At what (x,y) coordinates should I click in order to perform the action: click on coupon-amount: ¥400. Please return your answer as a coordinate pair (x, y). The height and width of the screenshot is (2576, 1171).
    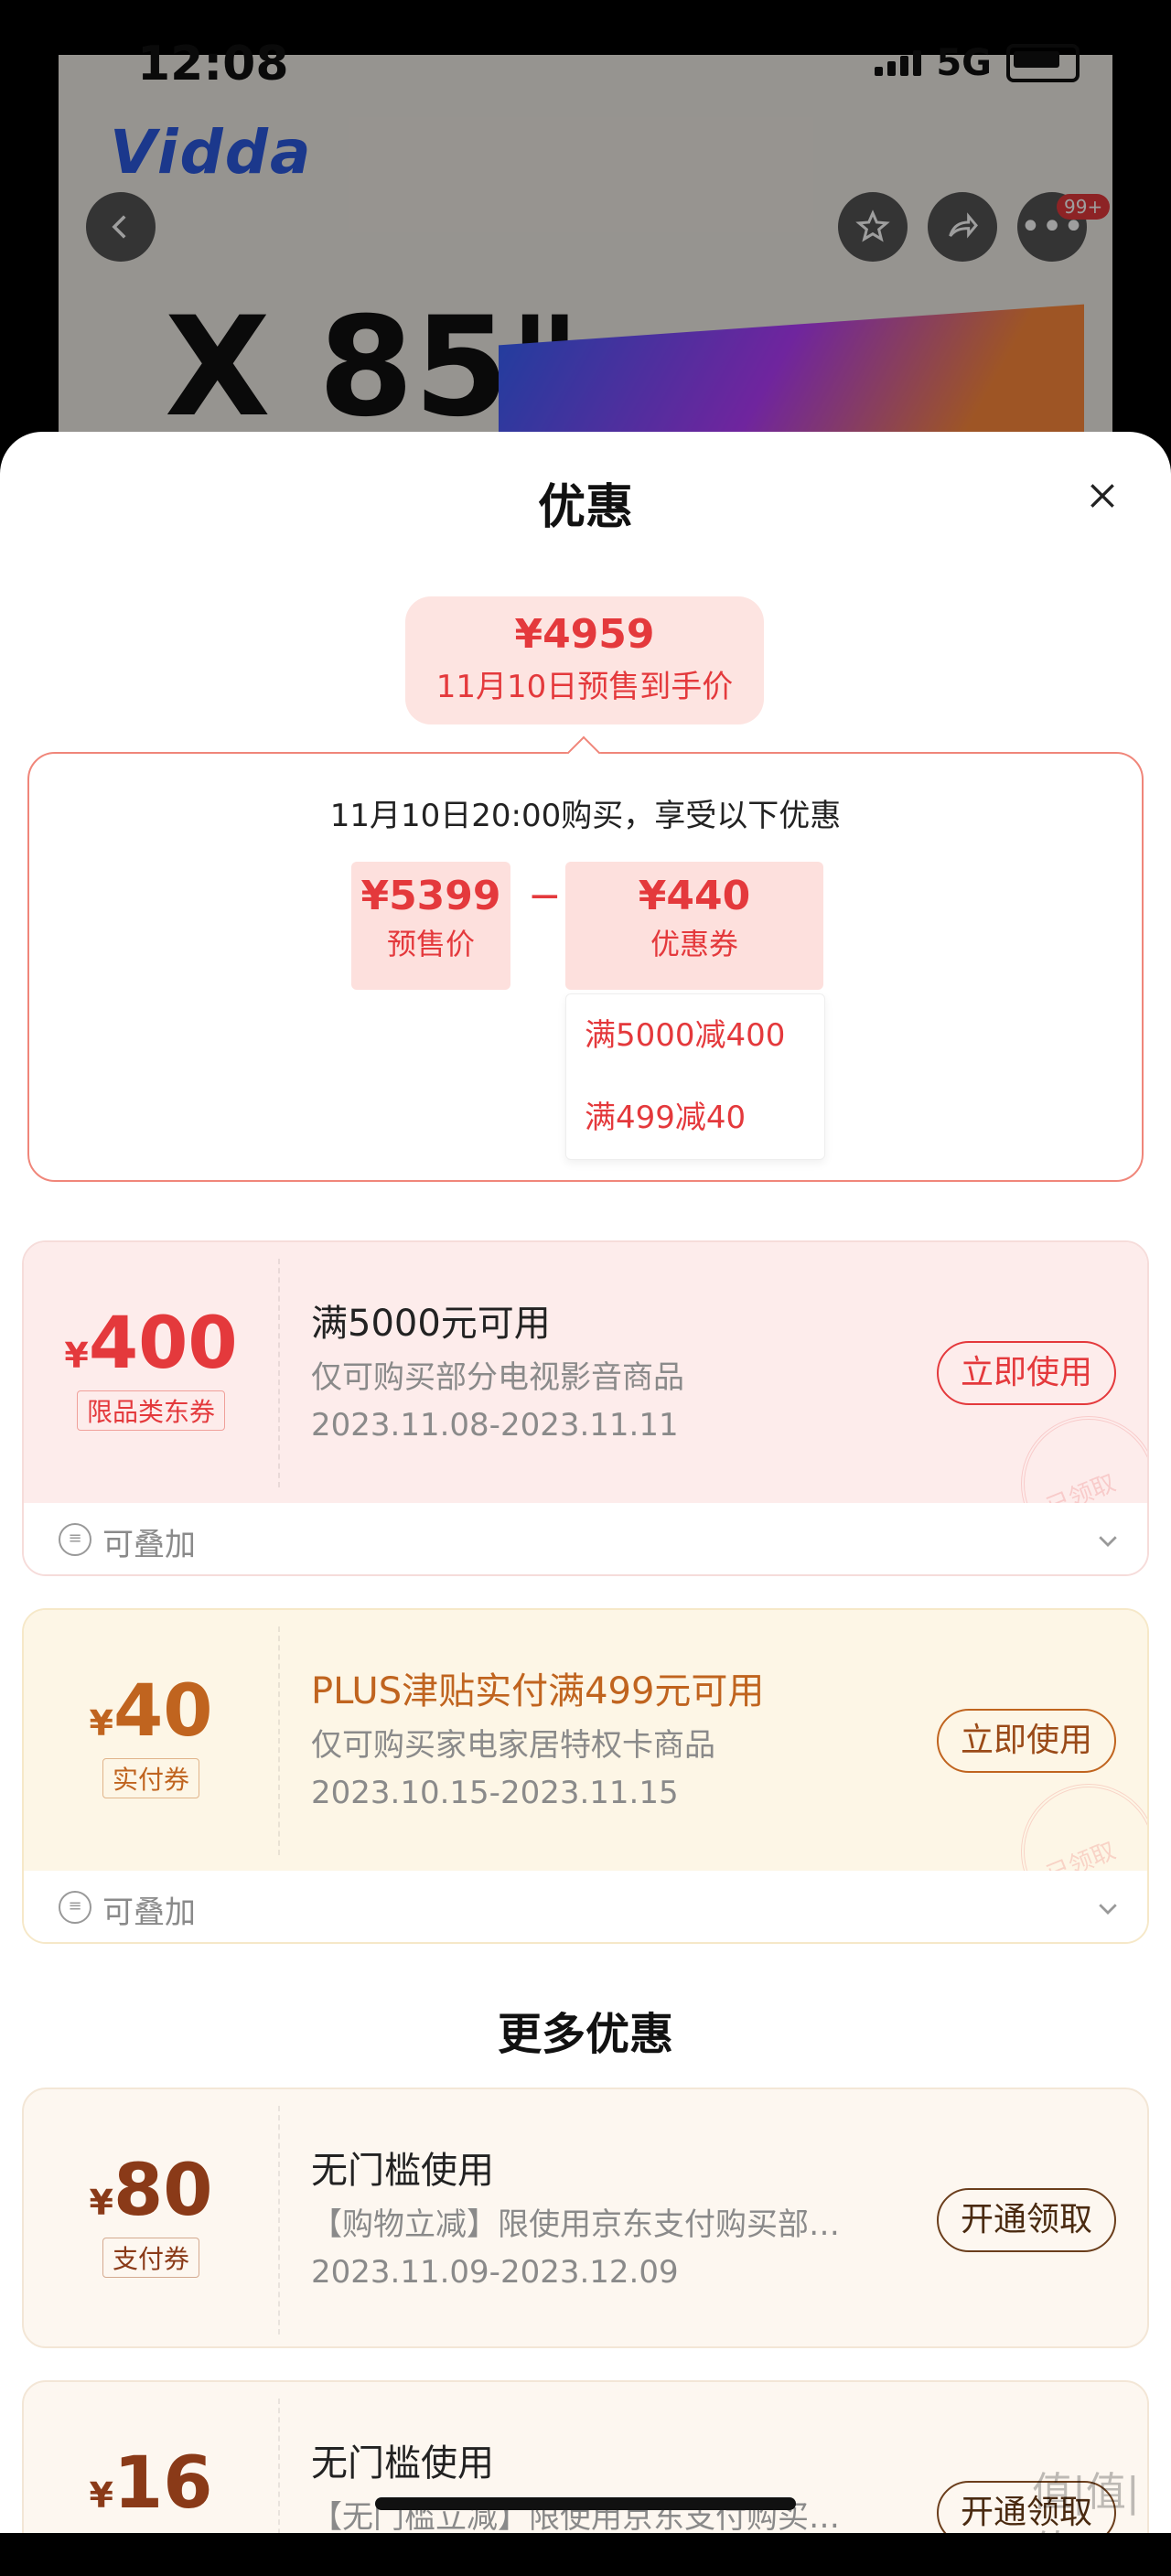
    Looking at the image, I should click on (151, 1344).